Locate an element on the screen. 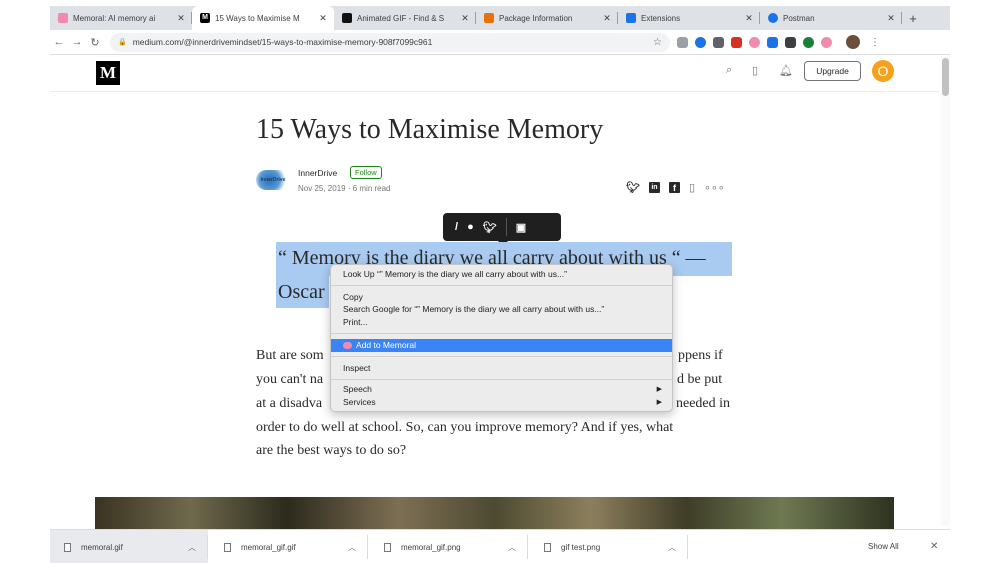  download-item: memoral.gif ︿ is located at coordinates (129, 546).